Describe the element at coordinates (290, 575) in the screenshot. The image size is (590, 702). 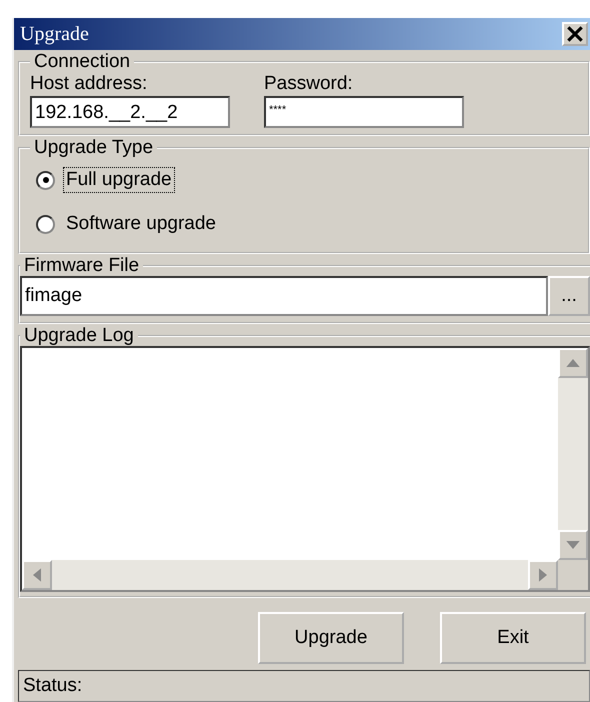
I see `horizontal-scrollbar` at that location.